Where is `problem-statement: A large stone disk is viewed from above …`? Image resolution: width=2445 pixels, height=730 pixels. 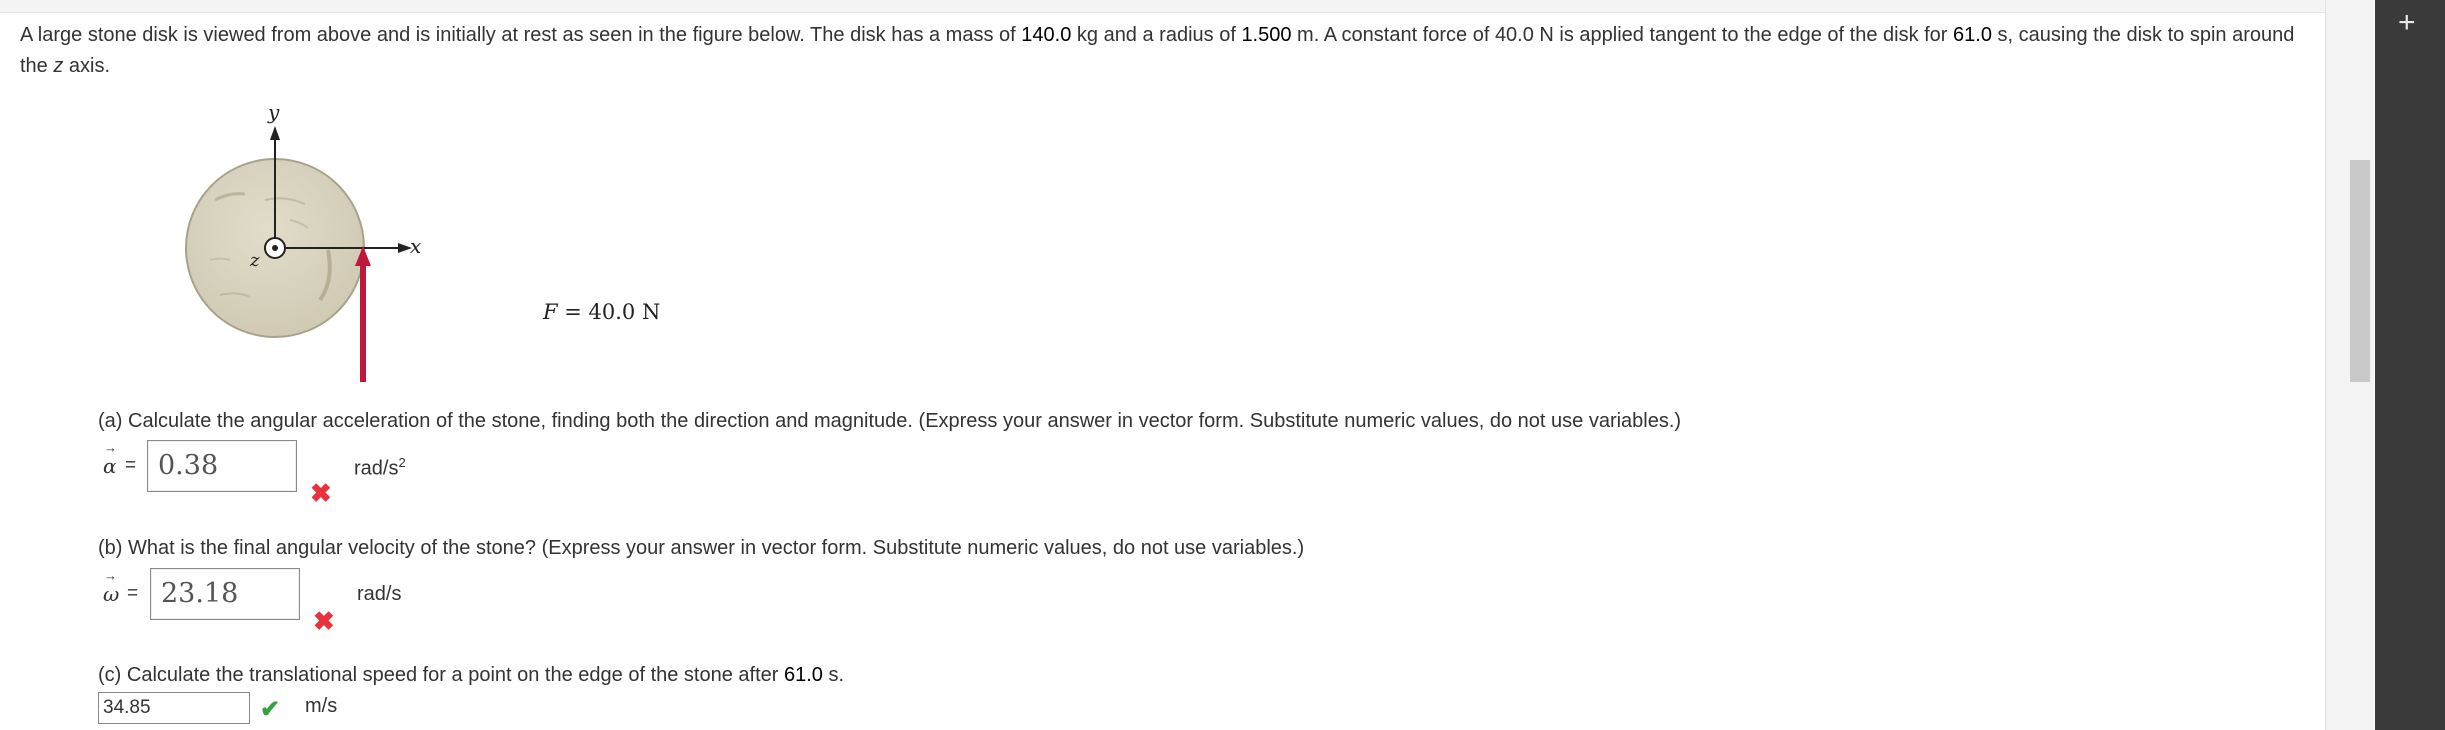 problem-statement: A large stone disk is viewed from above … is located at coordinates (1157, 50).